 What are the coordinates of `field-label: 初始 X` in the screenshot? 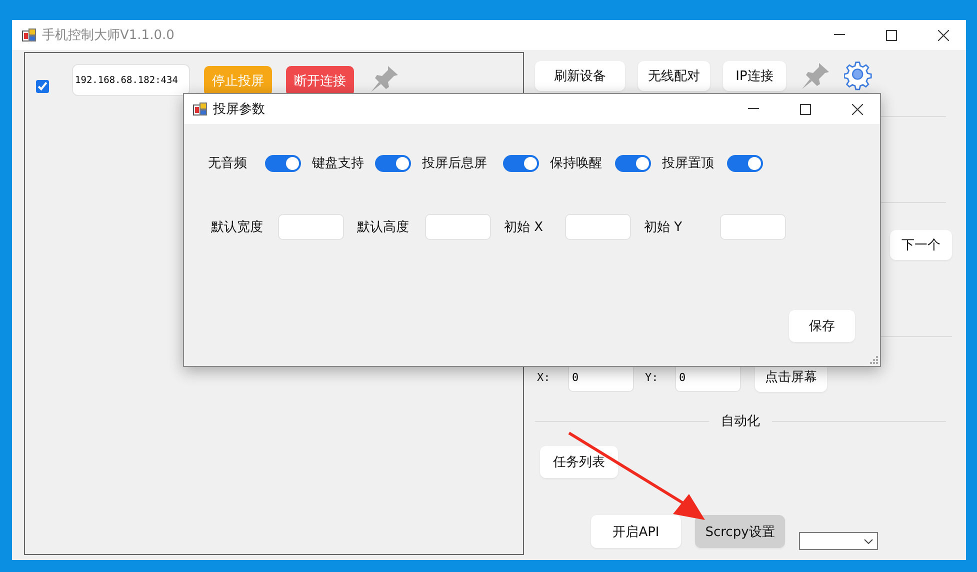 It's located at (524, 227).